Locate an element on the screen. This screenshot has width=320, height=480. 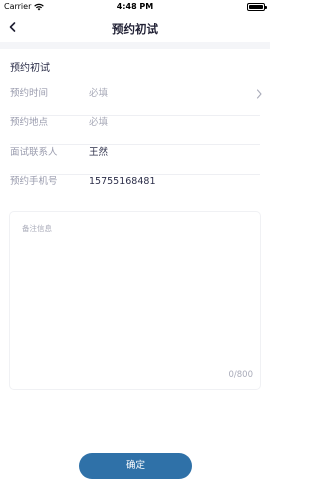
row-divider is located at coordinates (135, 144).